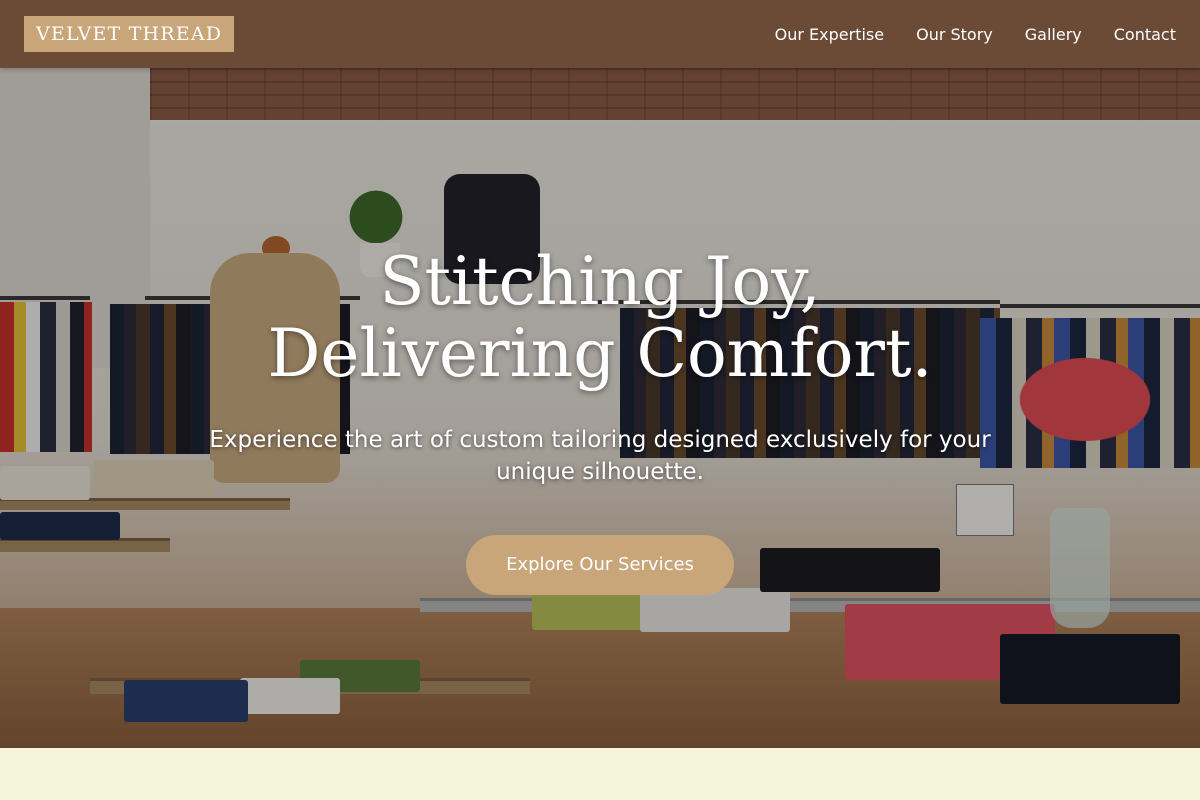  What do you see at coordinates (1053, 34) in the screenshot?
I see `nav-link-gallery: Gallery` at bounding box center [1053, 34].